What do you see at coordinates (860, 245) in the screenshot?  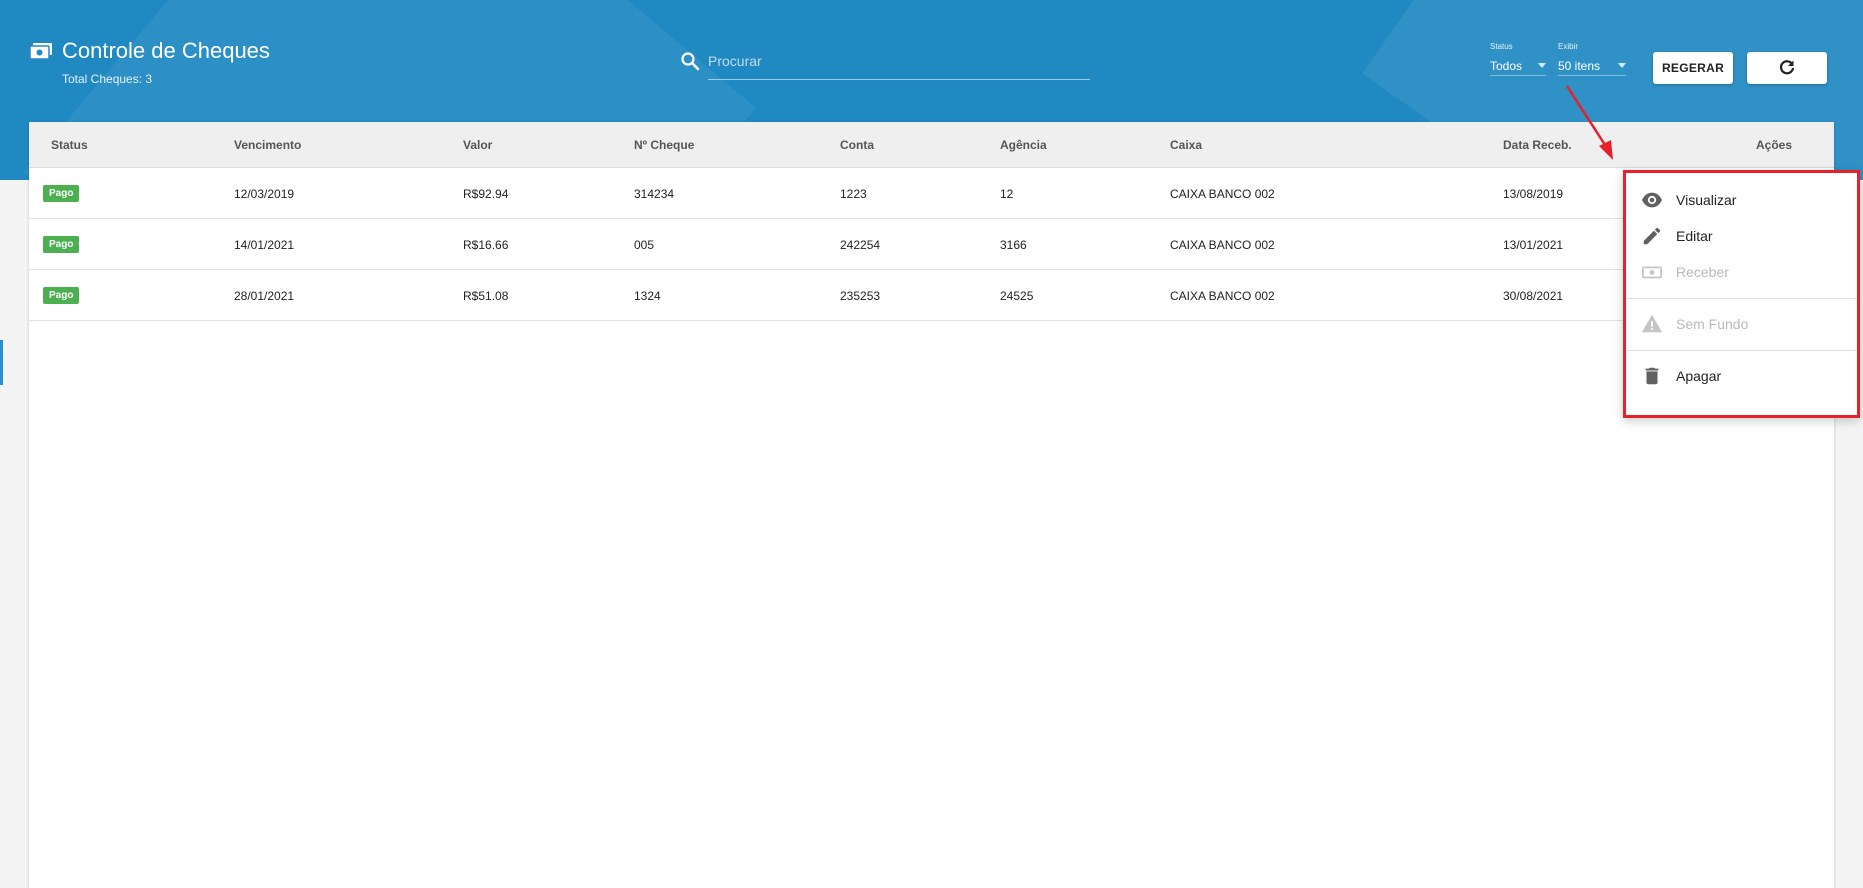 I see `cell-conta: 242254` at bounding box center [860, 245].